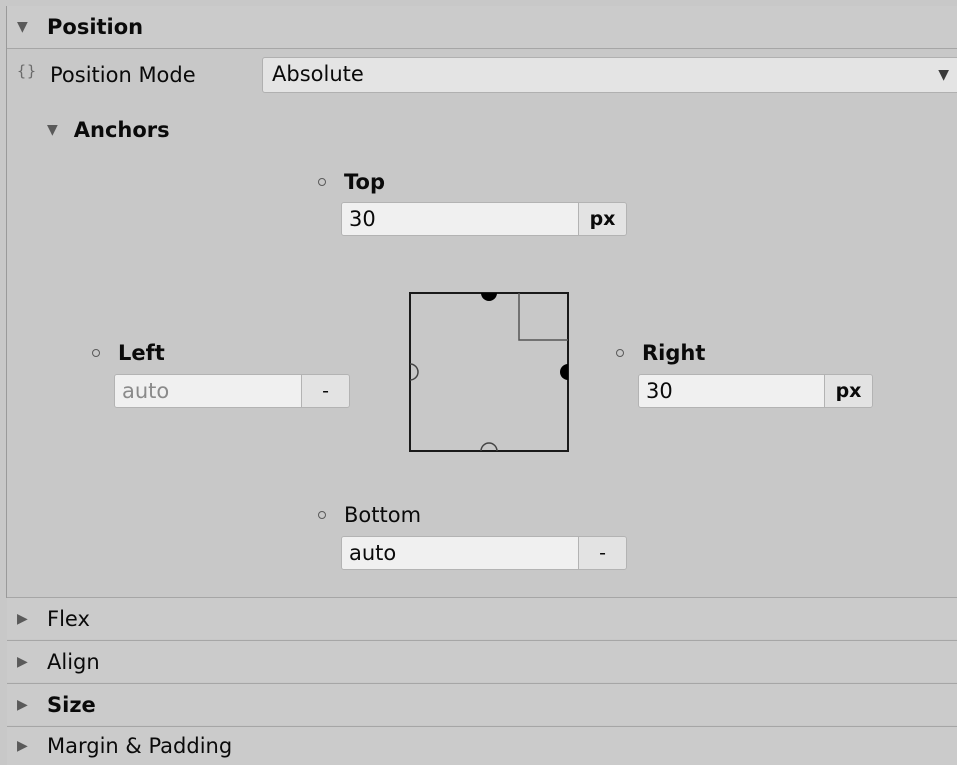 This screenshot has height=765, width=957. What do you see at coordinates (482, 27) in the screenshot?
I see `section-position-header: ▼ Position` at bounding box center [482, 27].